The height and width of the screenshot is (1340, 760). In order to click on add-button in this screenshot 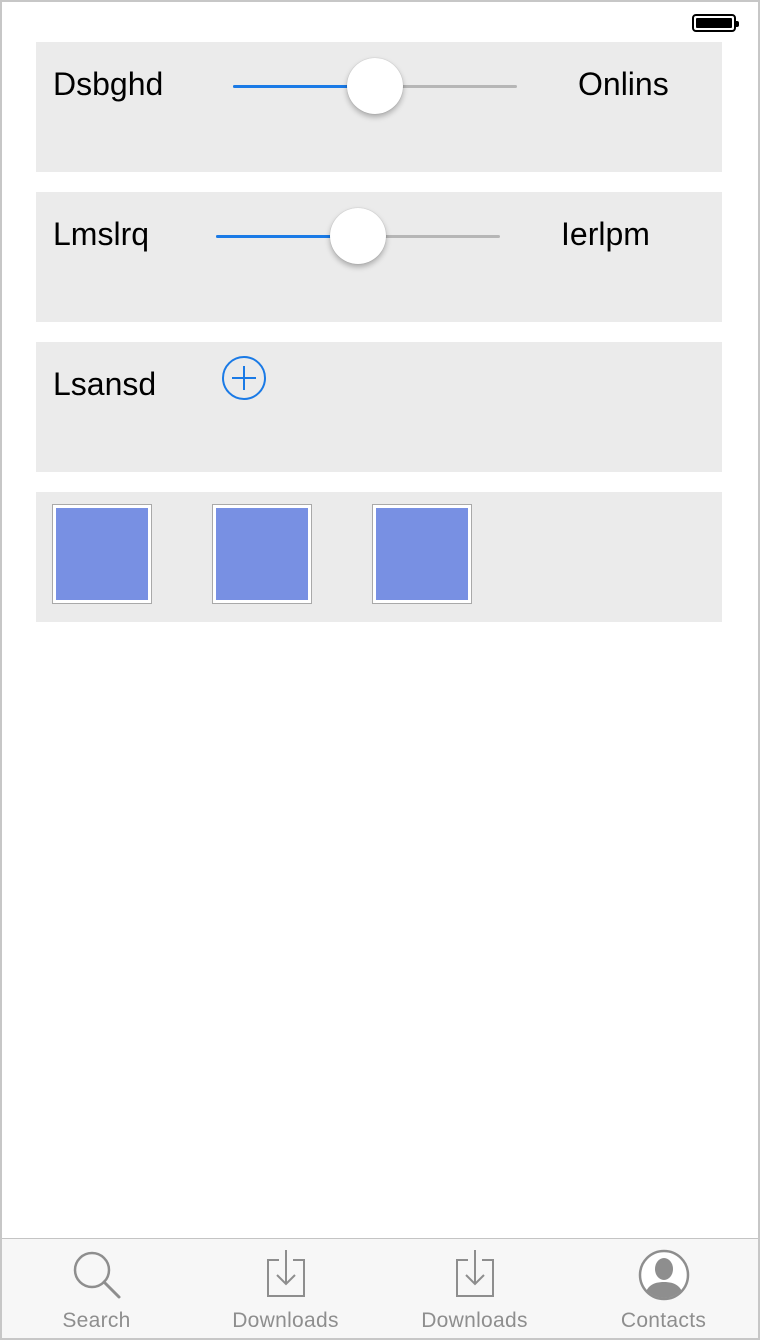, I will do `click(244, 378)`.